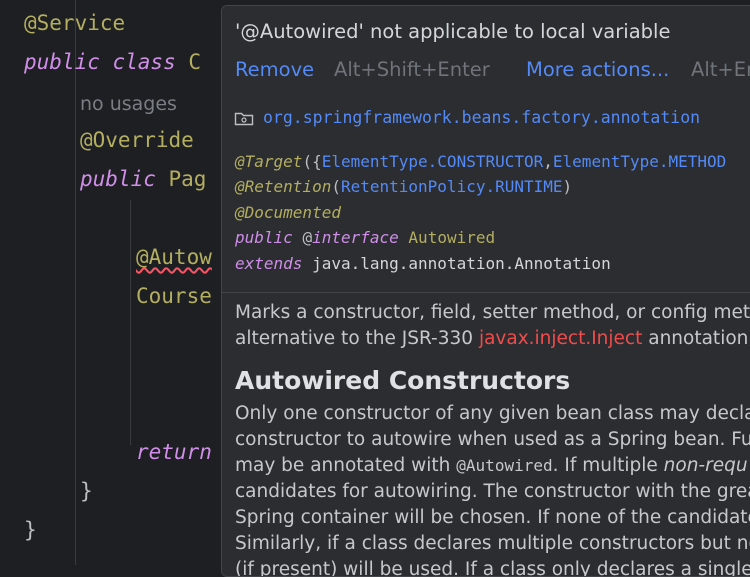  What do you see at coordinates (113, 62) in the screenshot?
I see `code-line-2: public class C` at bounding box center [113, 62].